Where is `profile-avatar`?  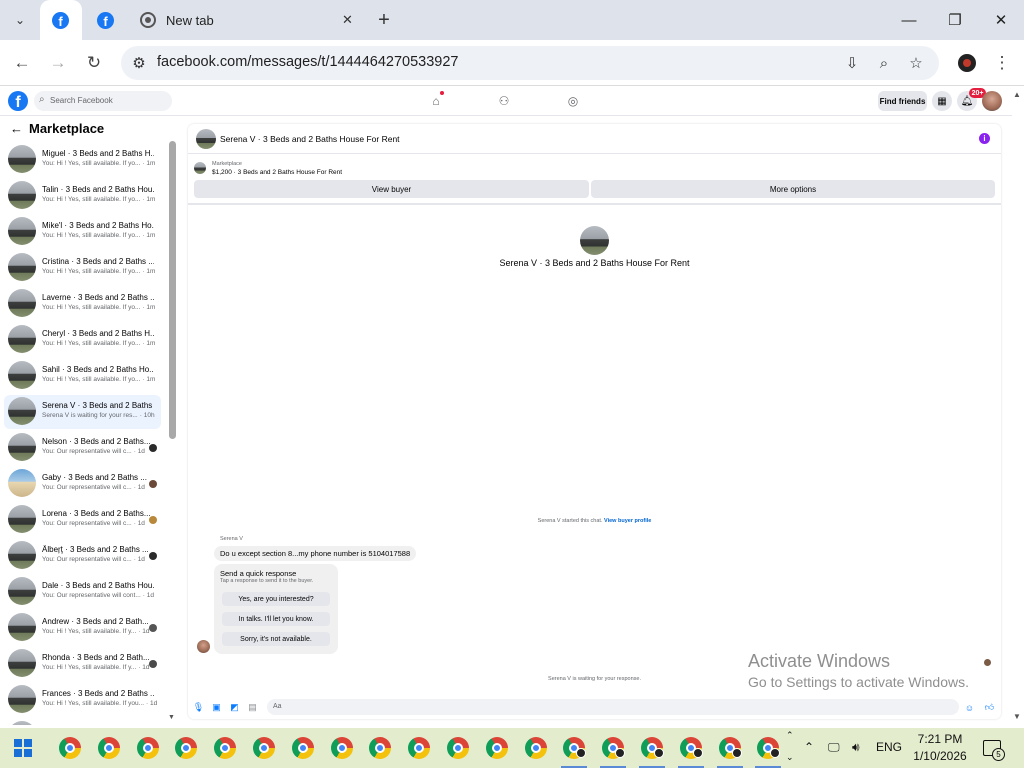 profile-avatar is located at coordinates (594, 240).